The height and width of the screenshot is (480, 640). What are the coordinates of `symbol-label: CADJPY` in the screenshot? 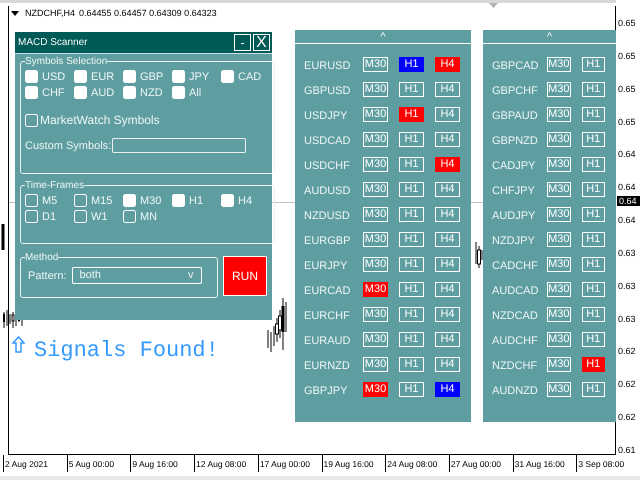 It's located at (514, 165).